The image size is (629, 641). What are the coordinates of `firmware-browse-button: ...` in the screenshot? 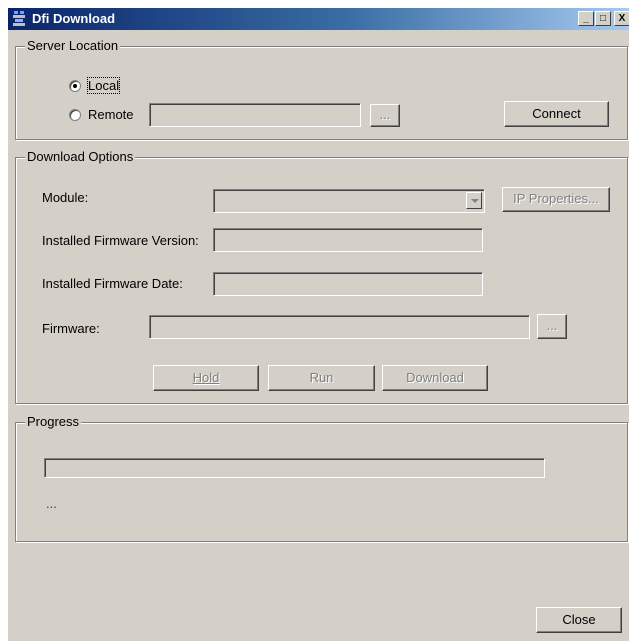 It's located at (552, 326).